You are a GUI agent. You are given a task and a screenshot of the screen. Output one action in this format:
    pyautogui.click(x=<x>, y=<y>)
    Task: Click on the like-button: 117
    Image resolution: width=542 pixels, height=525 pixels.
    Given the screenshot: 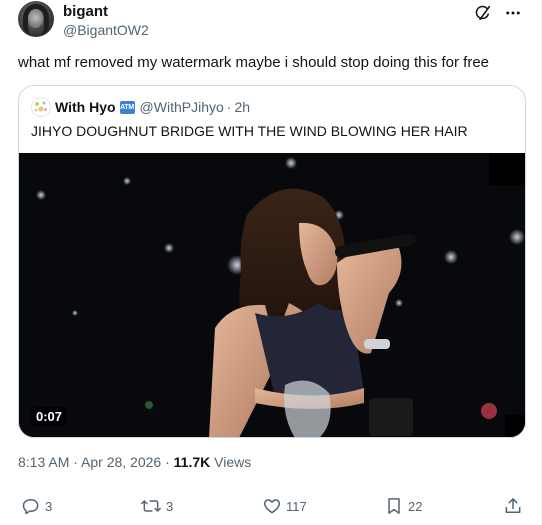 What is the action you would take?
    pyautogui.click(x=284, y=506)
    